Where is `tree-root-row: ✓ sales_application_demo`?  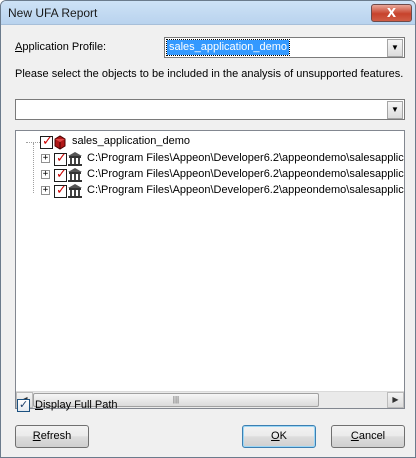
tree-root-row: ✓ sales_application_demo is located at coordinates (209, 142).